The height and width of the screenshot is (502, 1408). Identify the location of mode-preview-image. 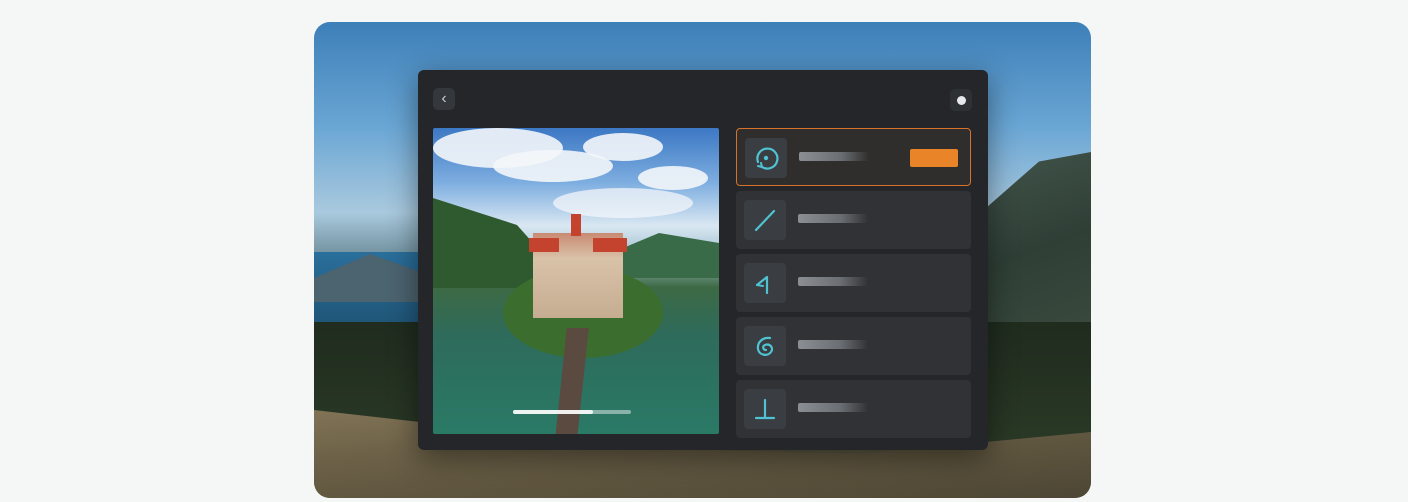
(576, 281).